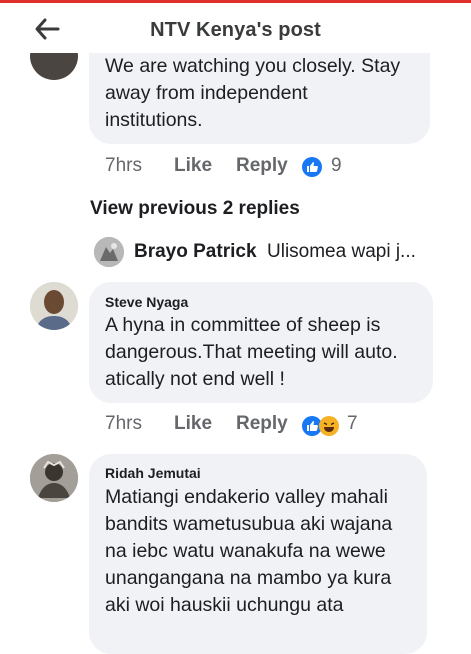 The height and width of the screenshot is (654, 471). I want to click on reply-author-name: Brayo Patrick, so click(195, 252).